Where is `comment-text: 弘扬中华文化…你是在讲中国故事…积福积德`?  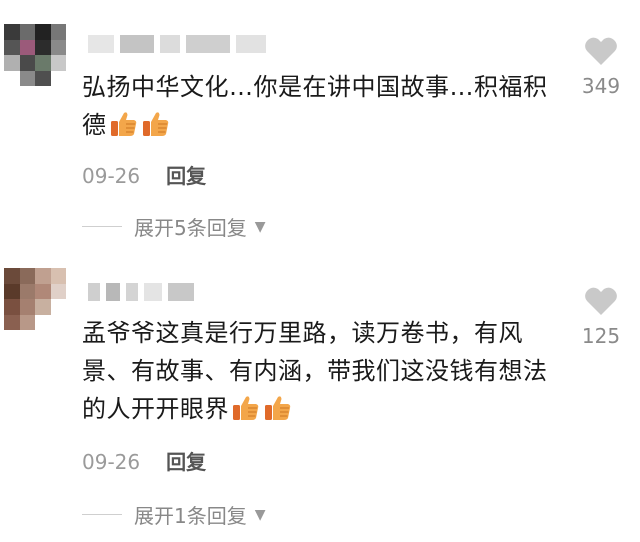 comment-text: 弘扬中华文化…你是在讲中国故事…积福积德 is located at coordinates (317, 106).